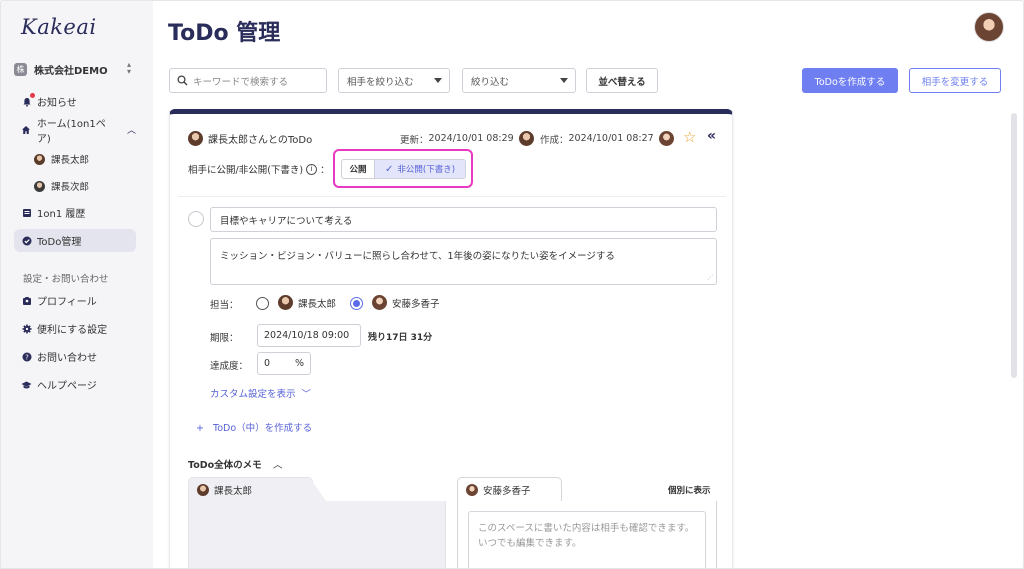 The height and width of the screenshot is (569, 1024). I want to click on search-input: キーワードで検索する, so click(248, 80).